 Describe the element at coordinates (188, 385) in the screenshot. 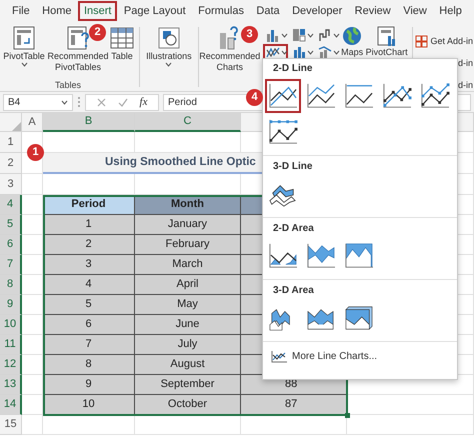

I see `table-cell: September` at that location.